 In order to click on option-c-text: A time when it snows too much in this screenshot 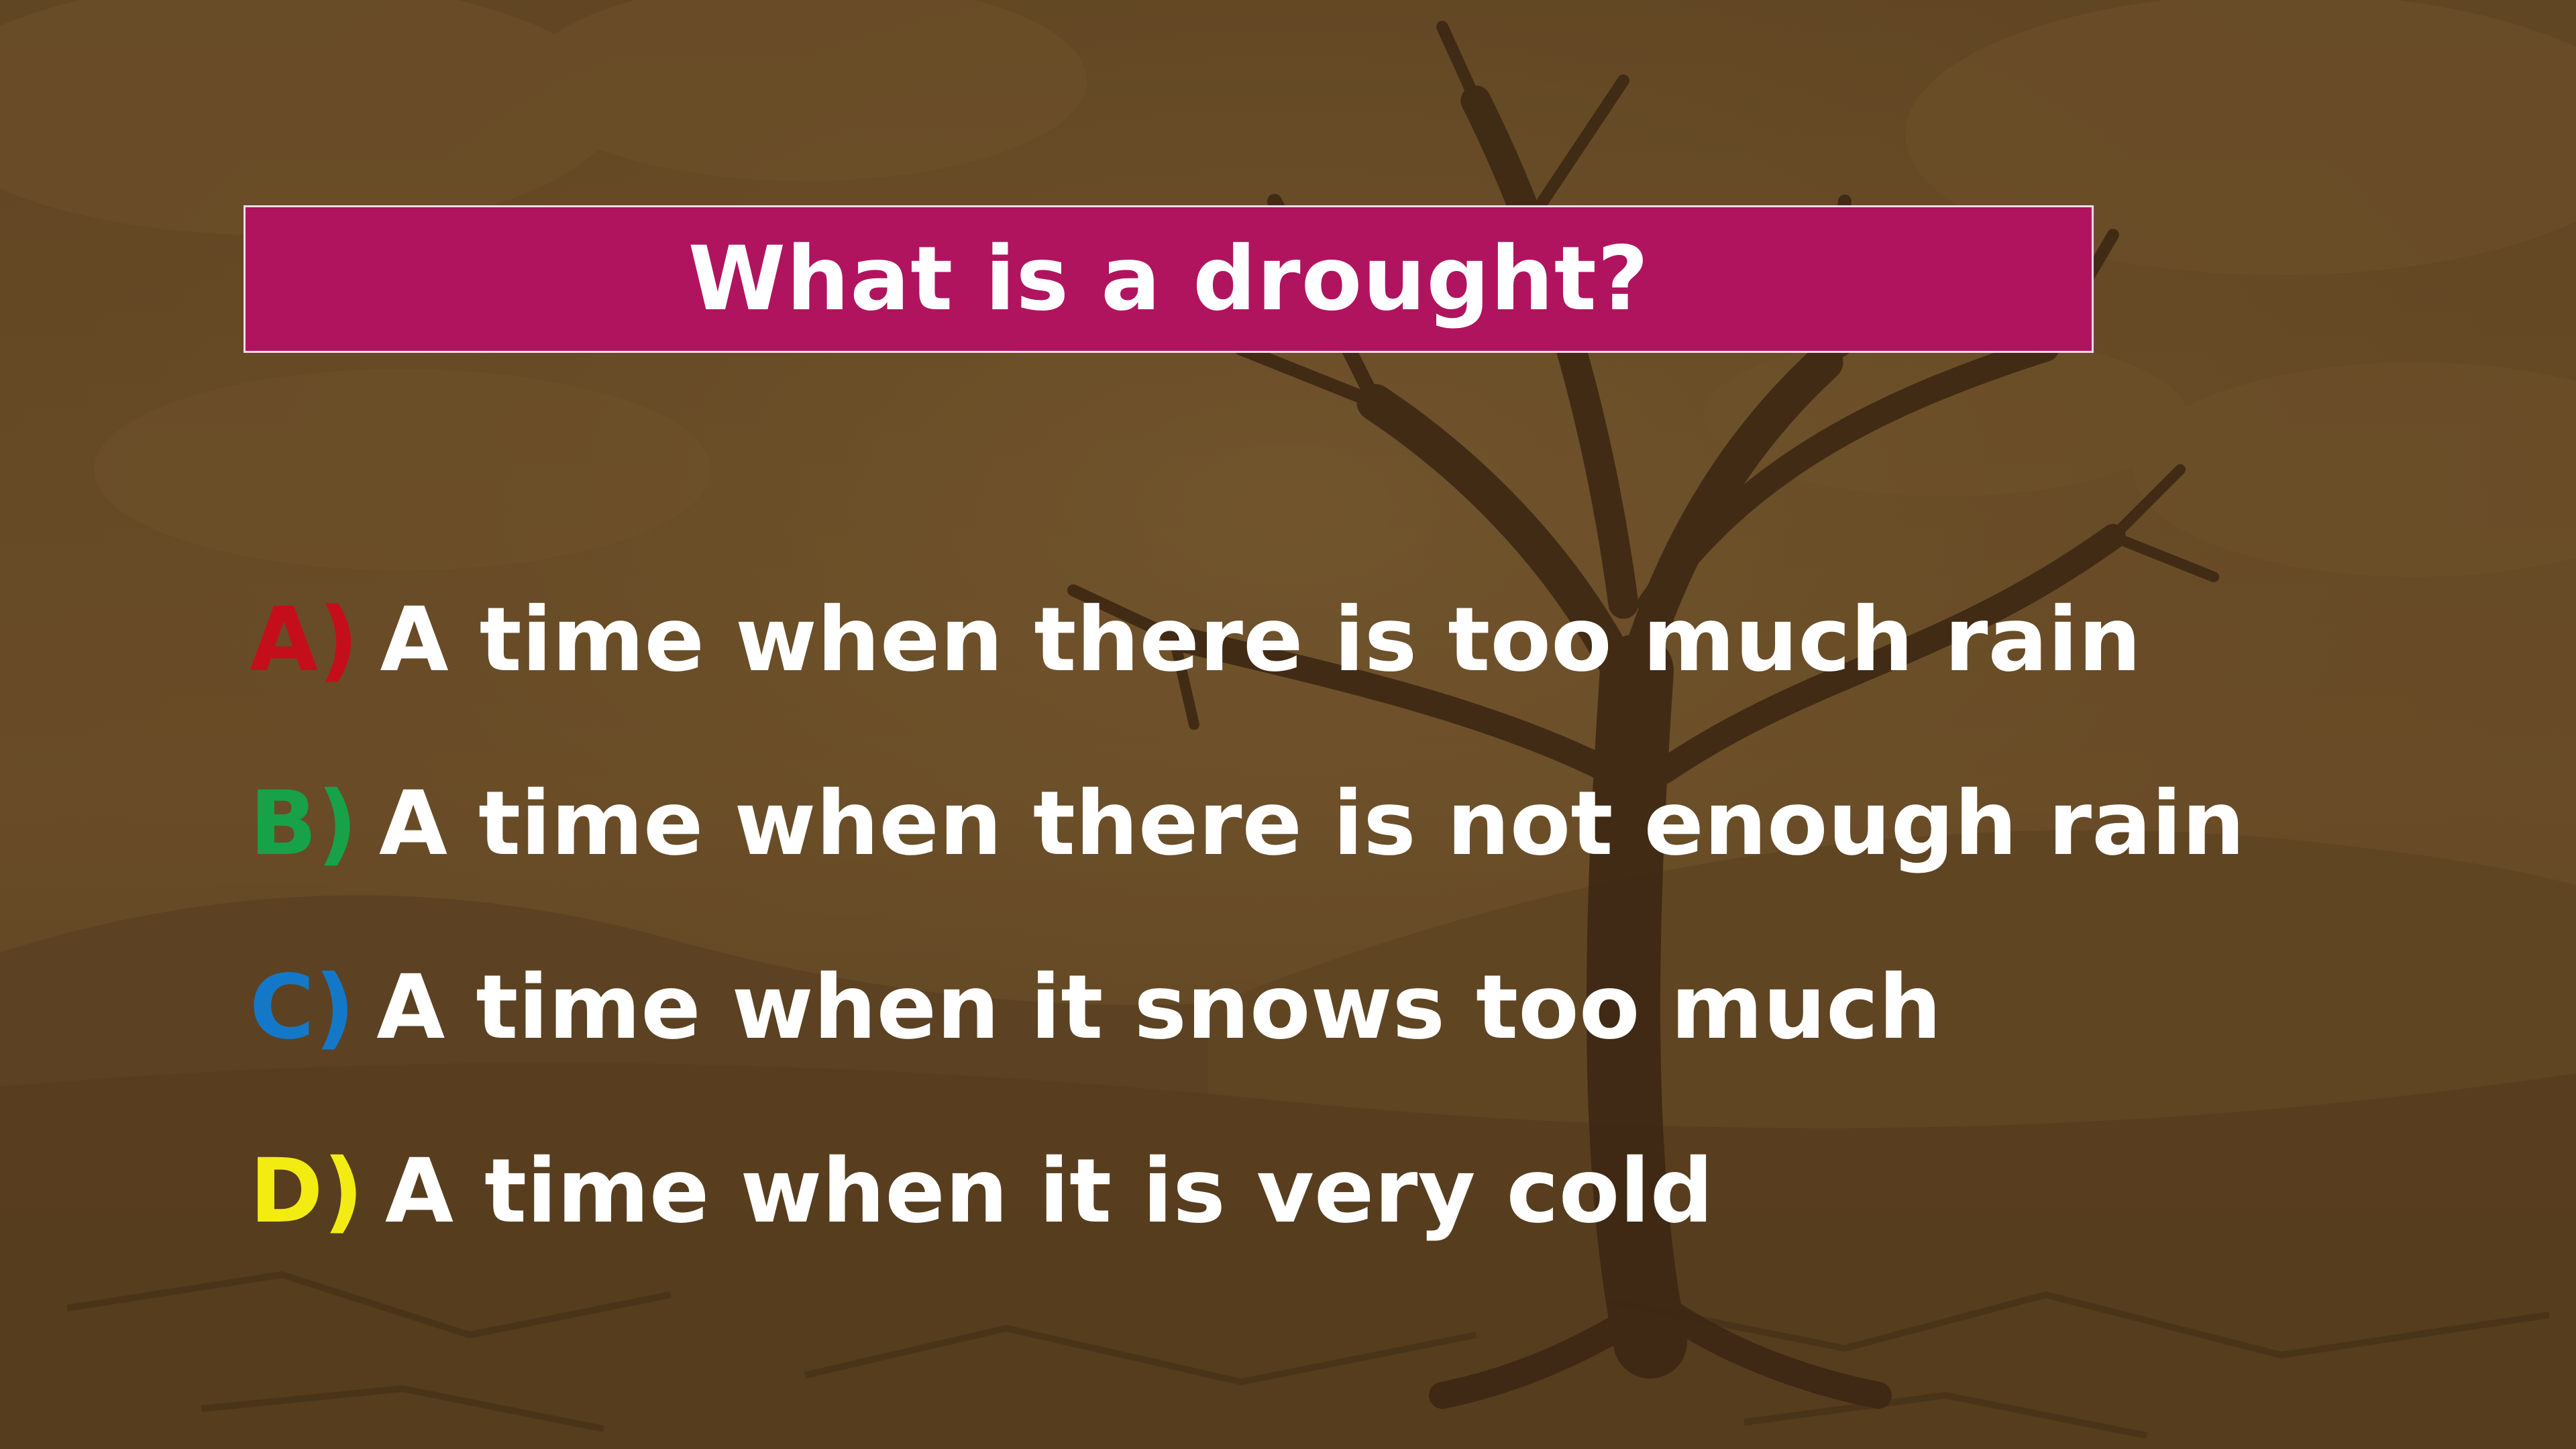, I will do `click(1159, 1007)`.